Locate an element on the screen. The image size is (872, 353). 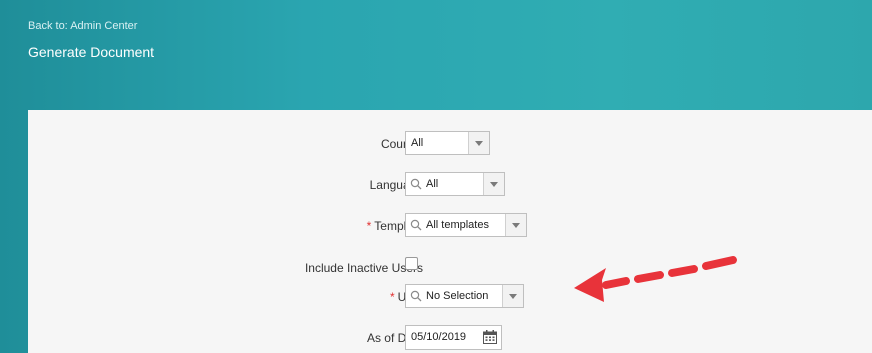
template-select: All templates is located at coordinates (466, 225).